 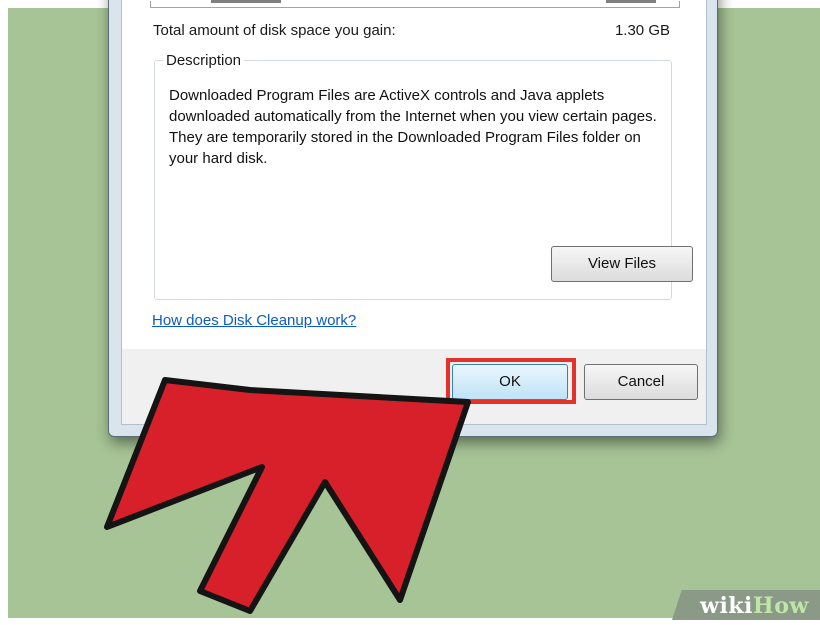 I want to click on ok-button: OK, so click(x=510, y=382).